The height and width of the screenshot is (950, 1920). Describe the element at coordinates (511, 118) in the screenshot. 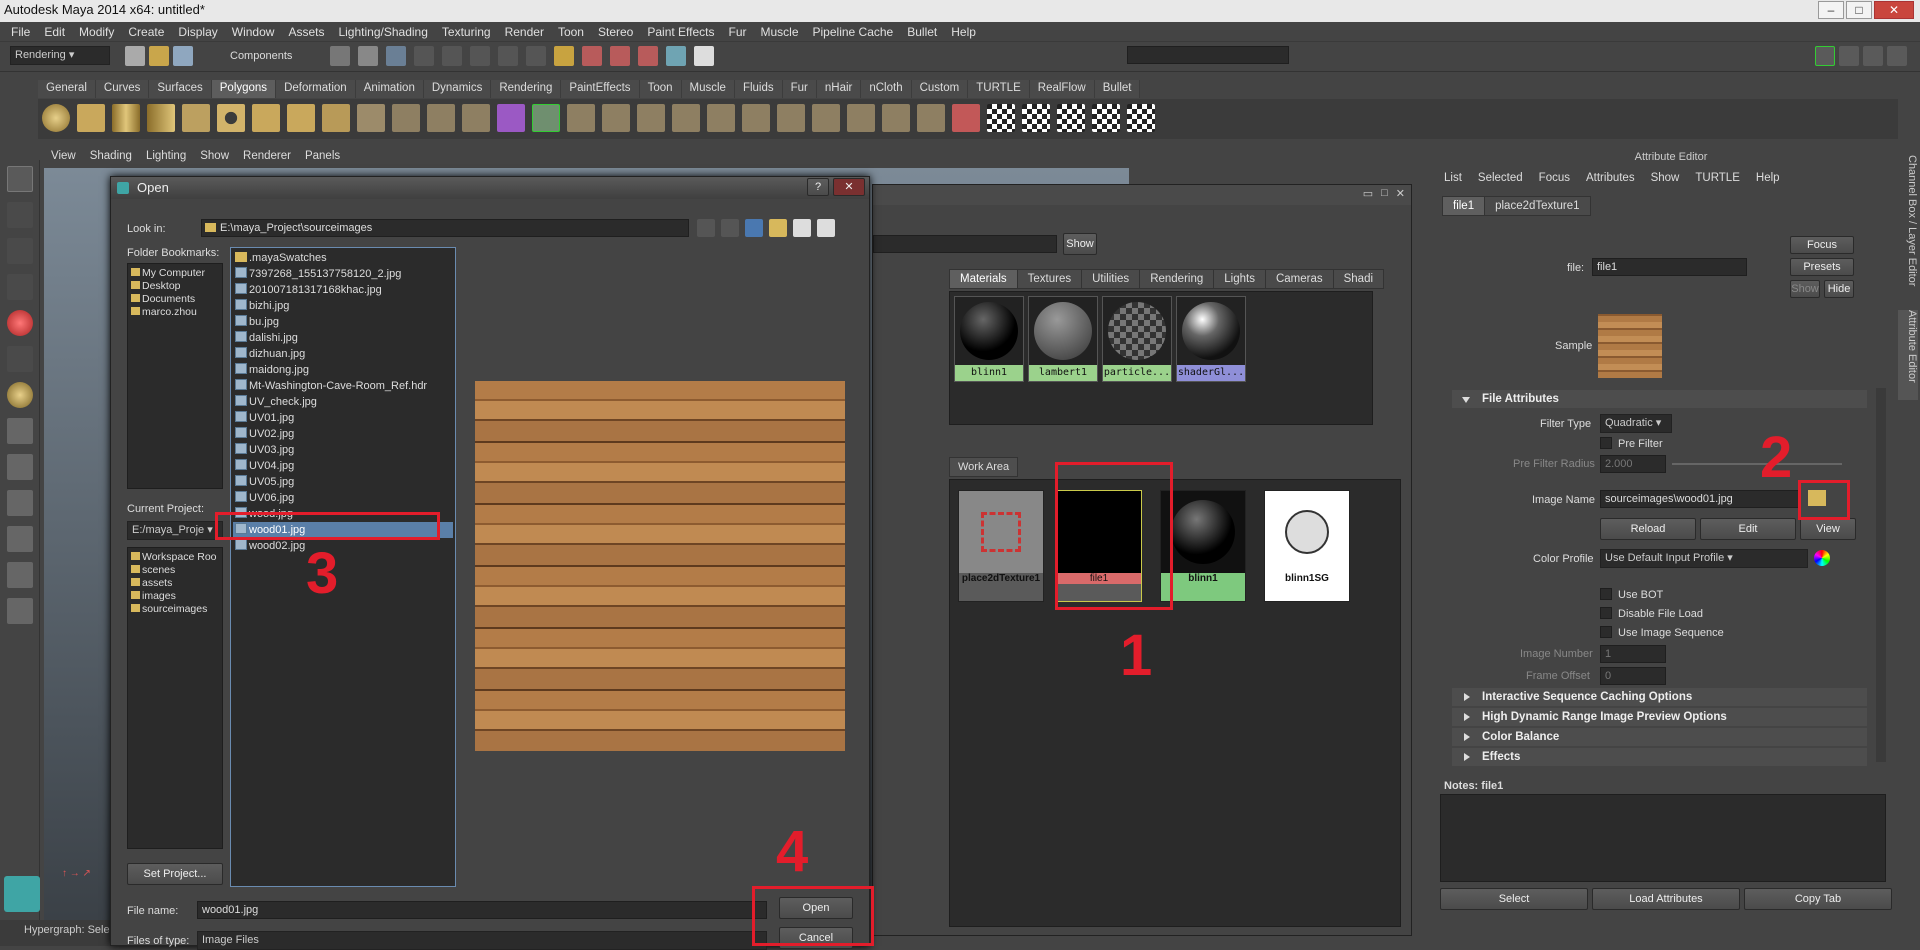

I see `smooth-icon` at that location.